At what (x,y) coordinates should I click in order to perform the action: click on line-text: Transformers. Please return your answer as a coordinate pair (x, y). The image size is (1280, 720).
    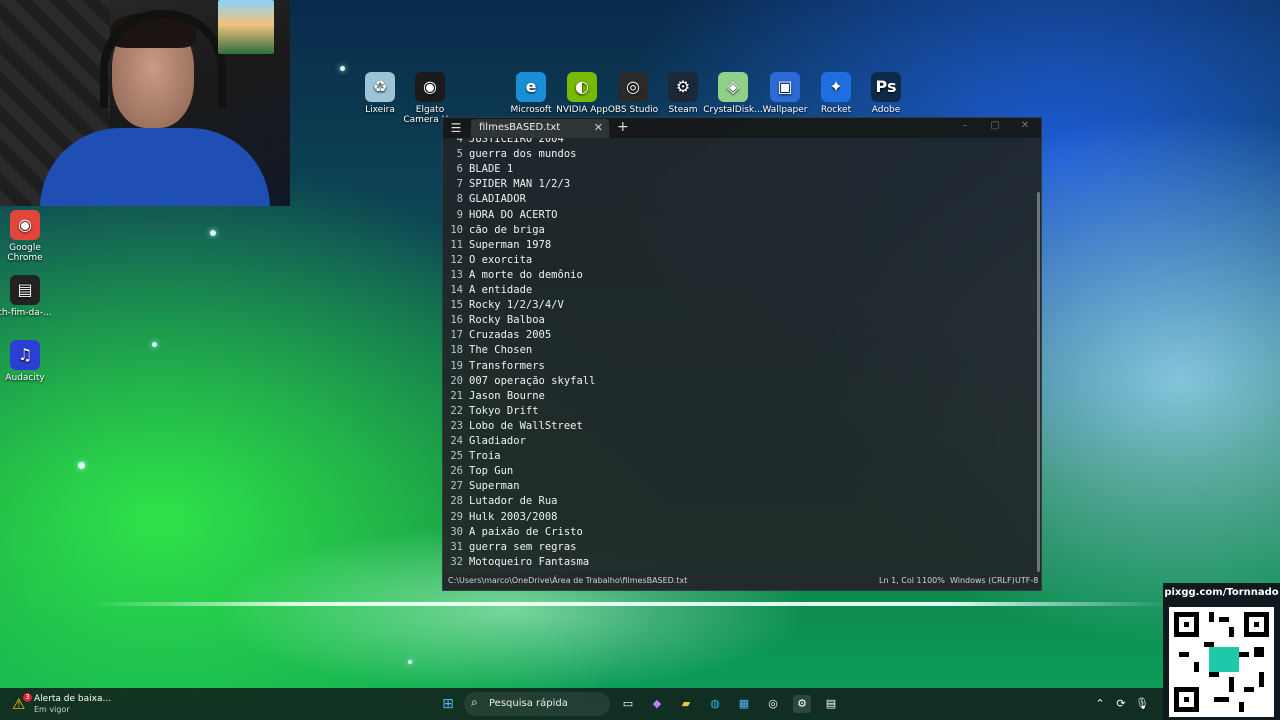
    Looking at the image, I should click on (507, 365).